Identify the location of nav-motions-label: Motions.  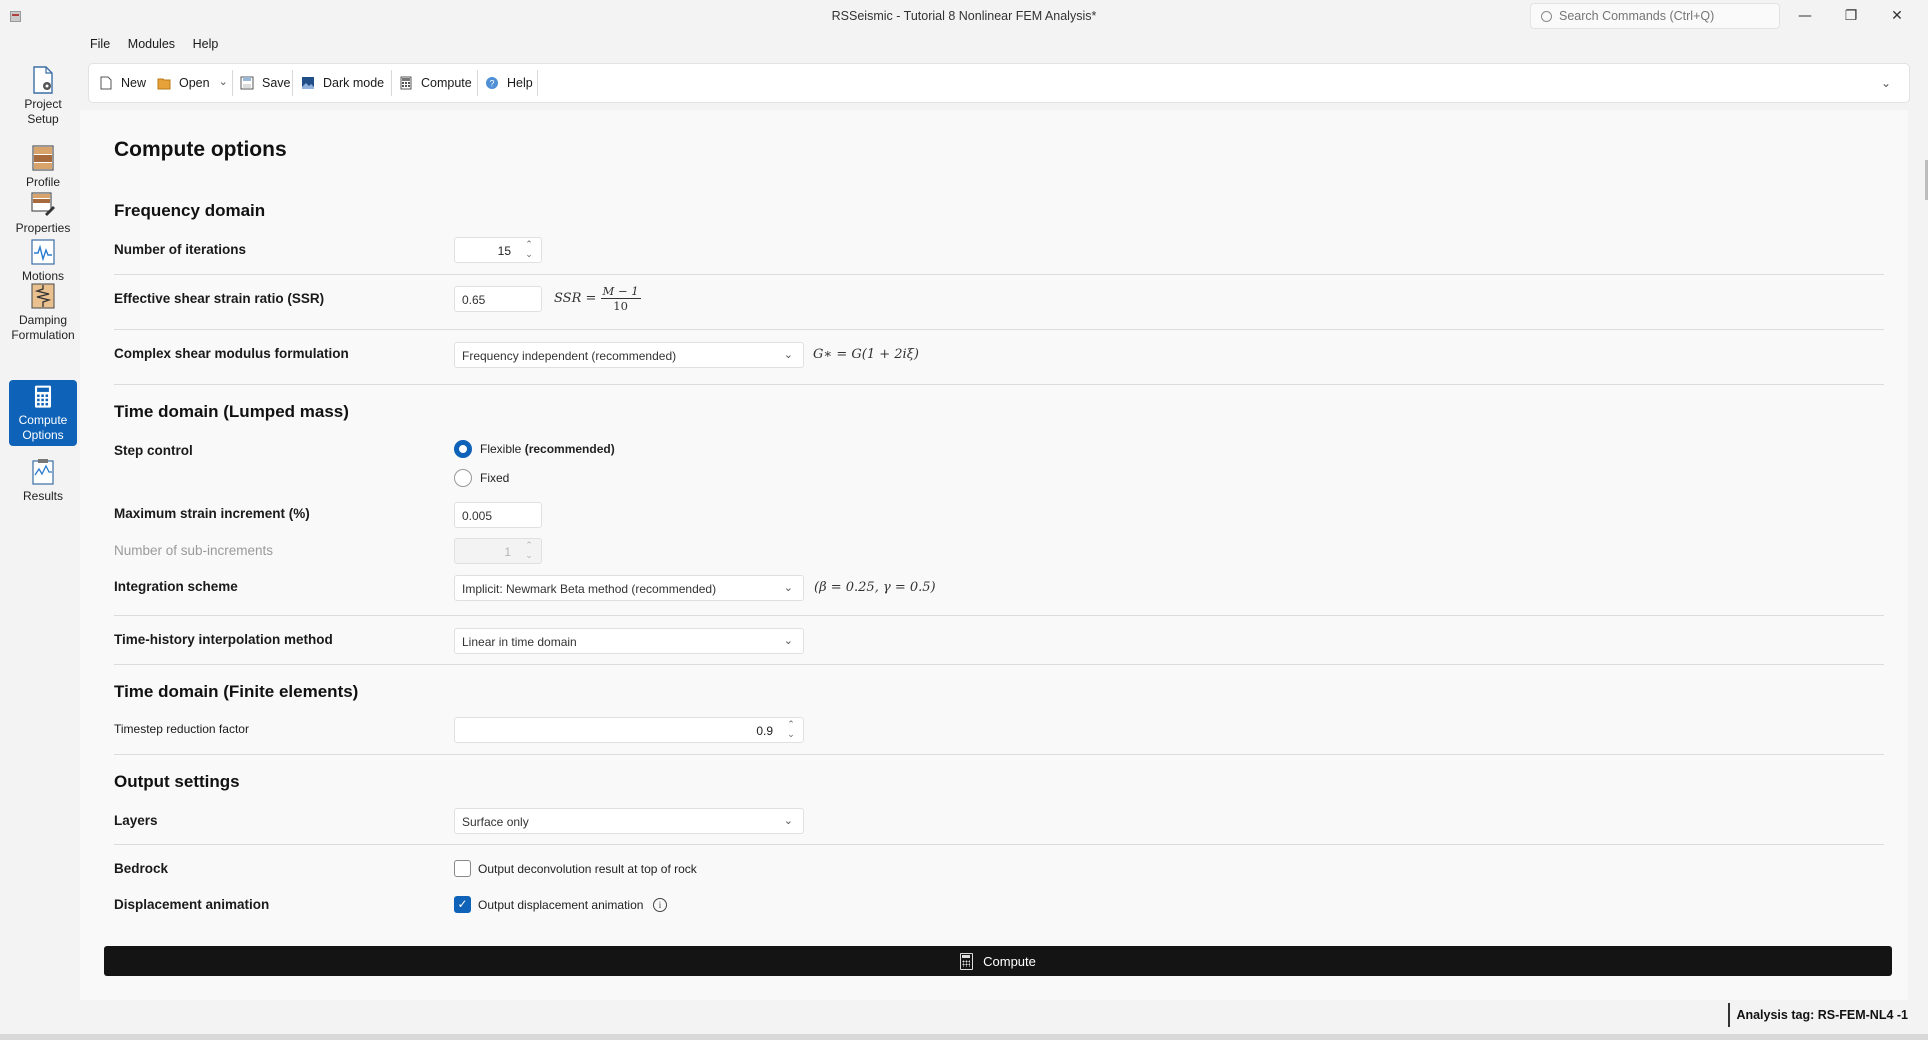
(43, 276).